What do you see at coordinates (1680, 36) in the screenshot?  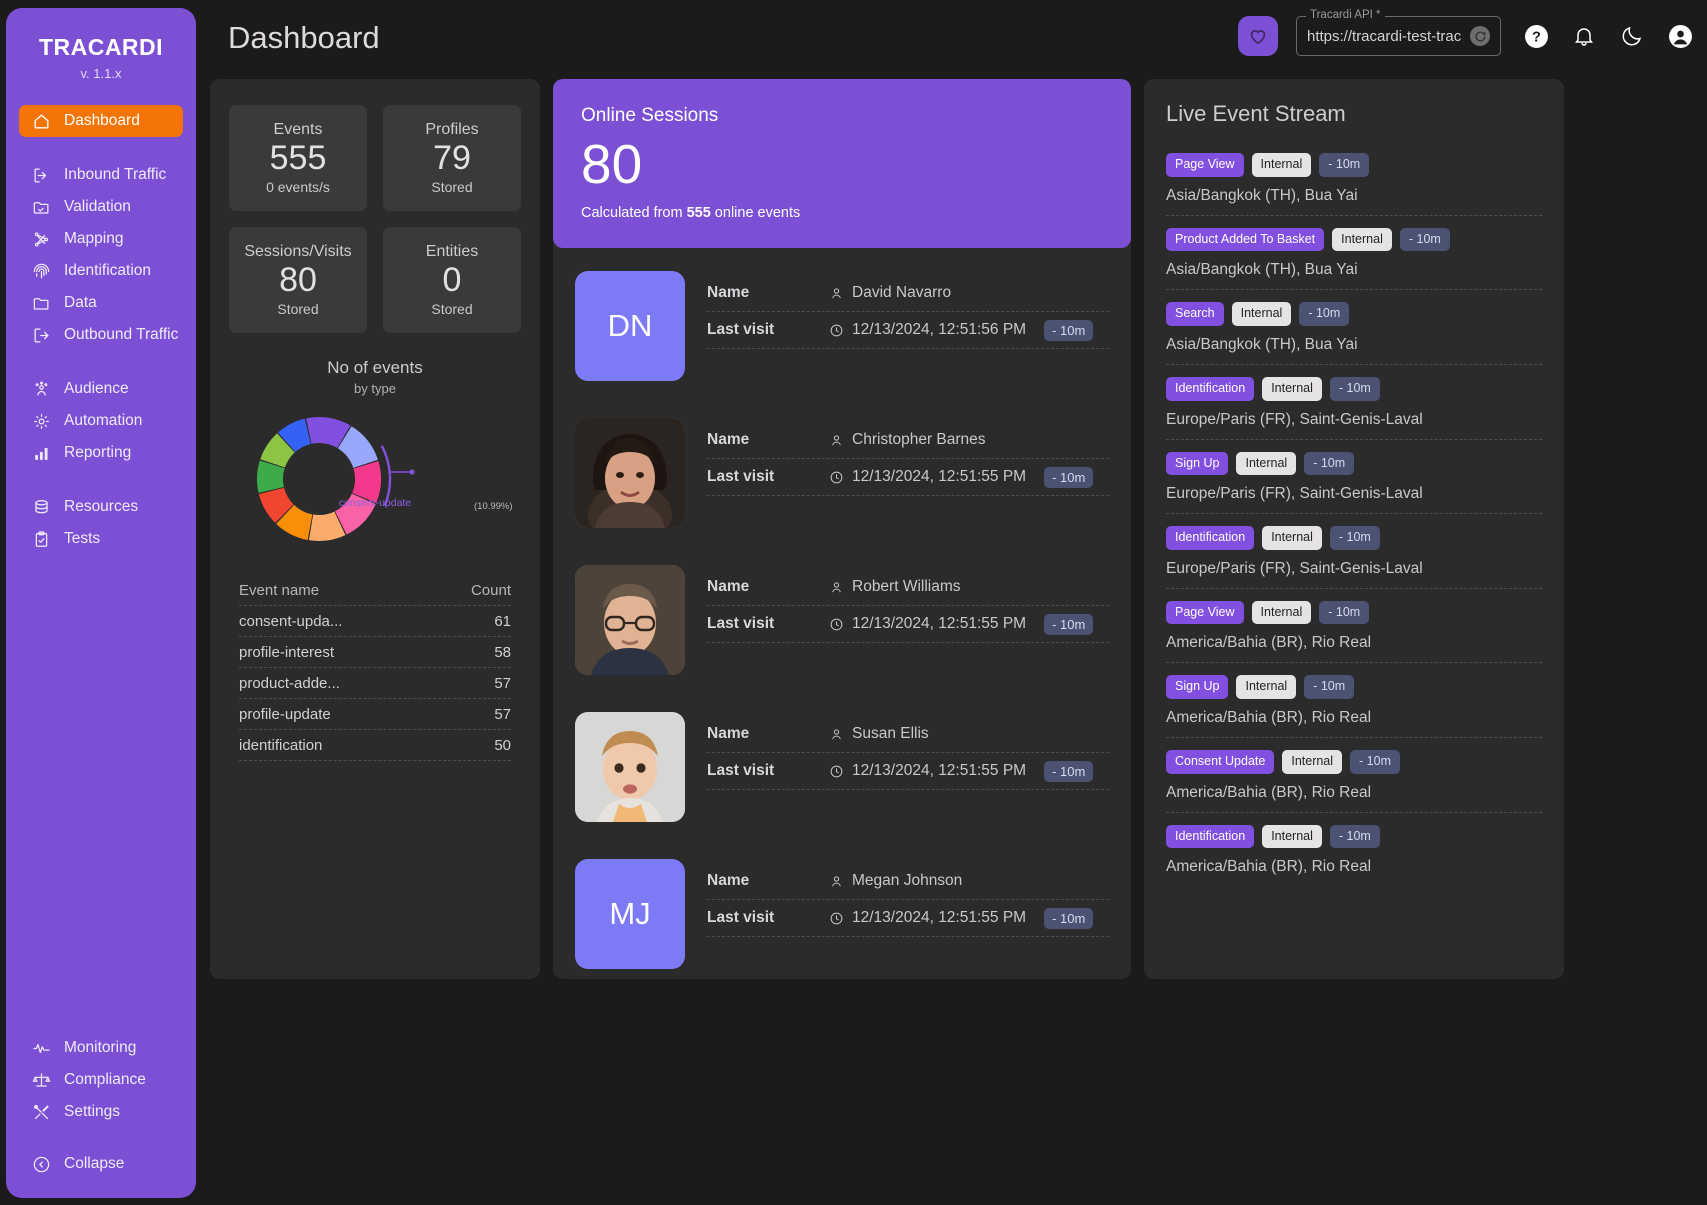 I see `account-icon` at bounding box center [1680, 36].